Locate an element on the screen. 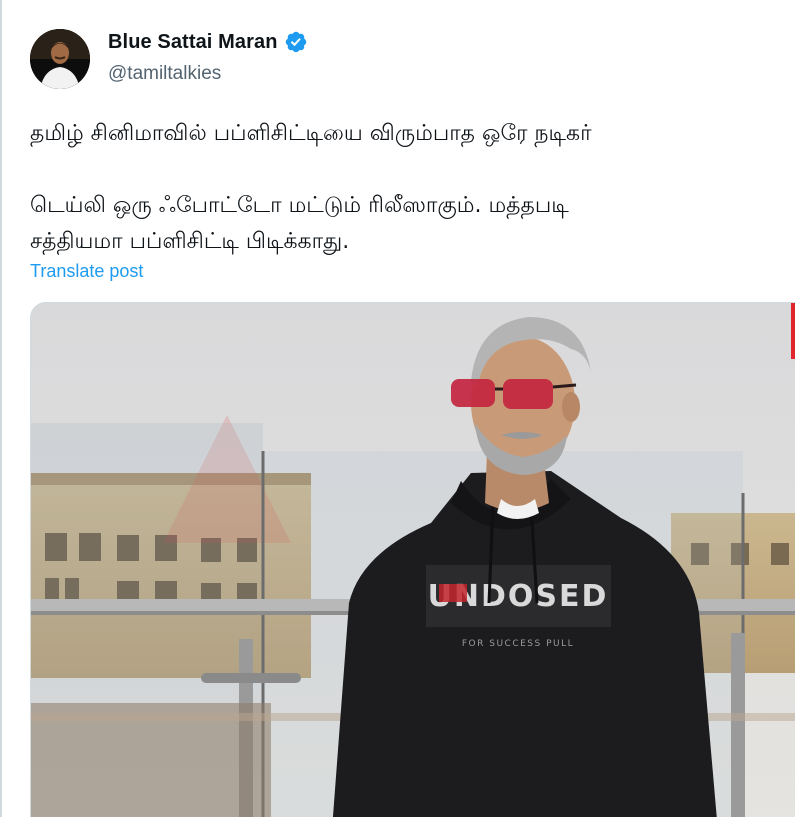 The height and width of the screenshot is (817, 795). hoodie-subprint-text: FOR SUCCESS PULL is located at coordinates (518, 644).